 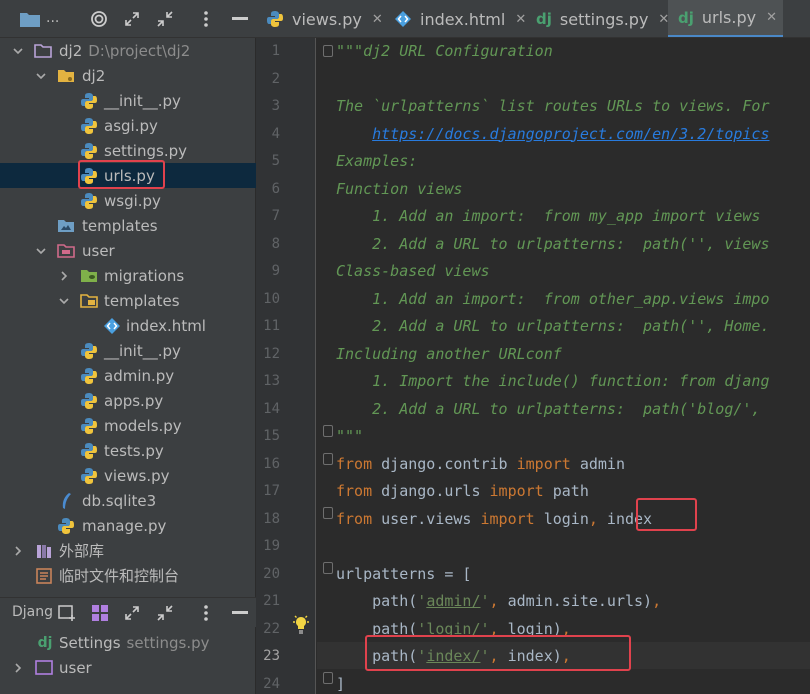 I want to click on django-item-label: Settings, so click(x=90, y=642).